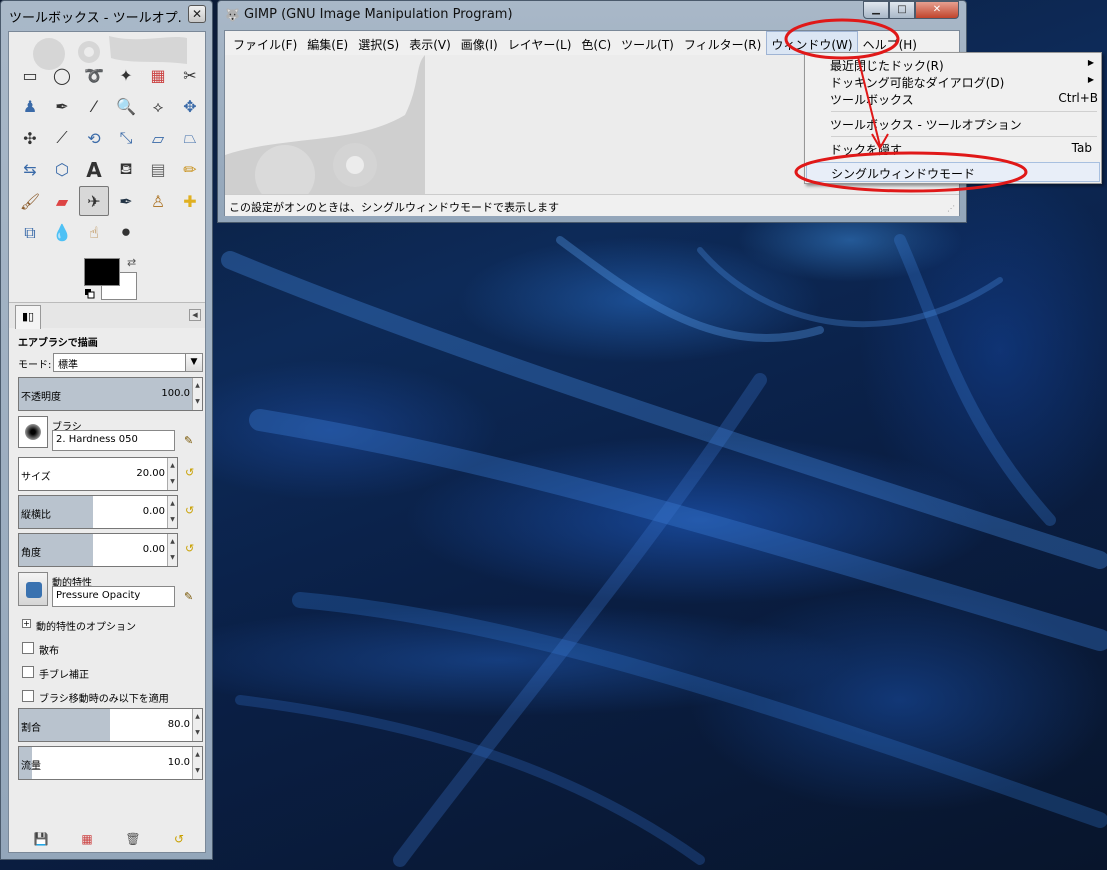 The image size is (1107, 870). What do you see at coordinates (110, 725) in the screenshot?
I see `rate-spin: 割合 80.0 ▲ ▼` at bounding box center [110, 725].